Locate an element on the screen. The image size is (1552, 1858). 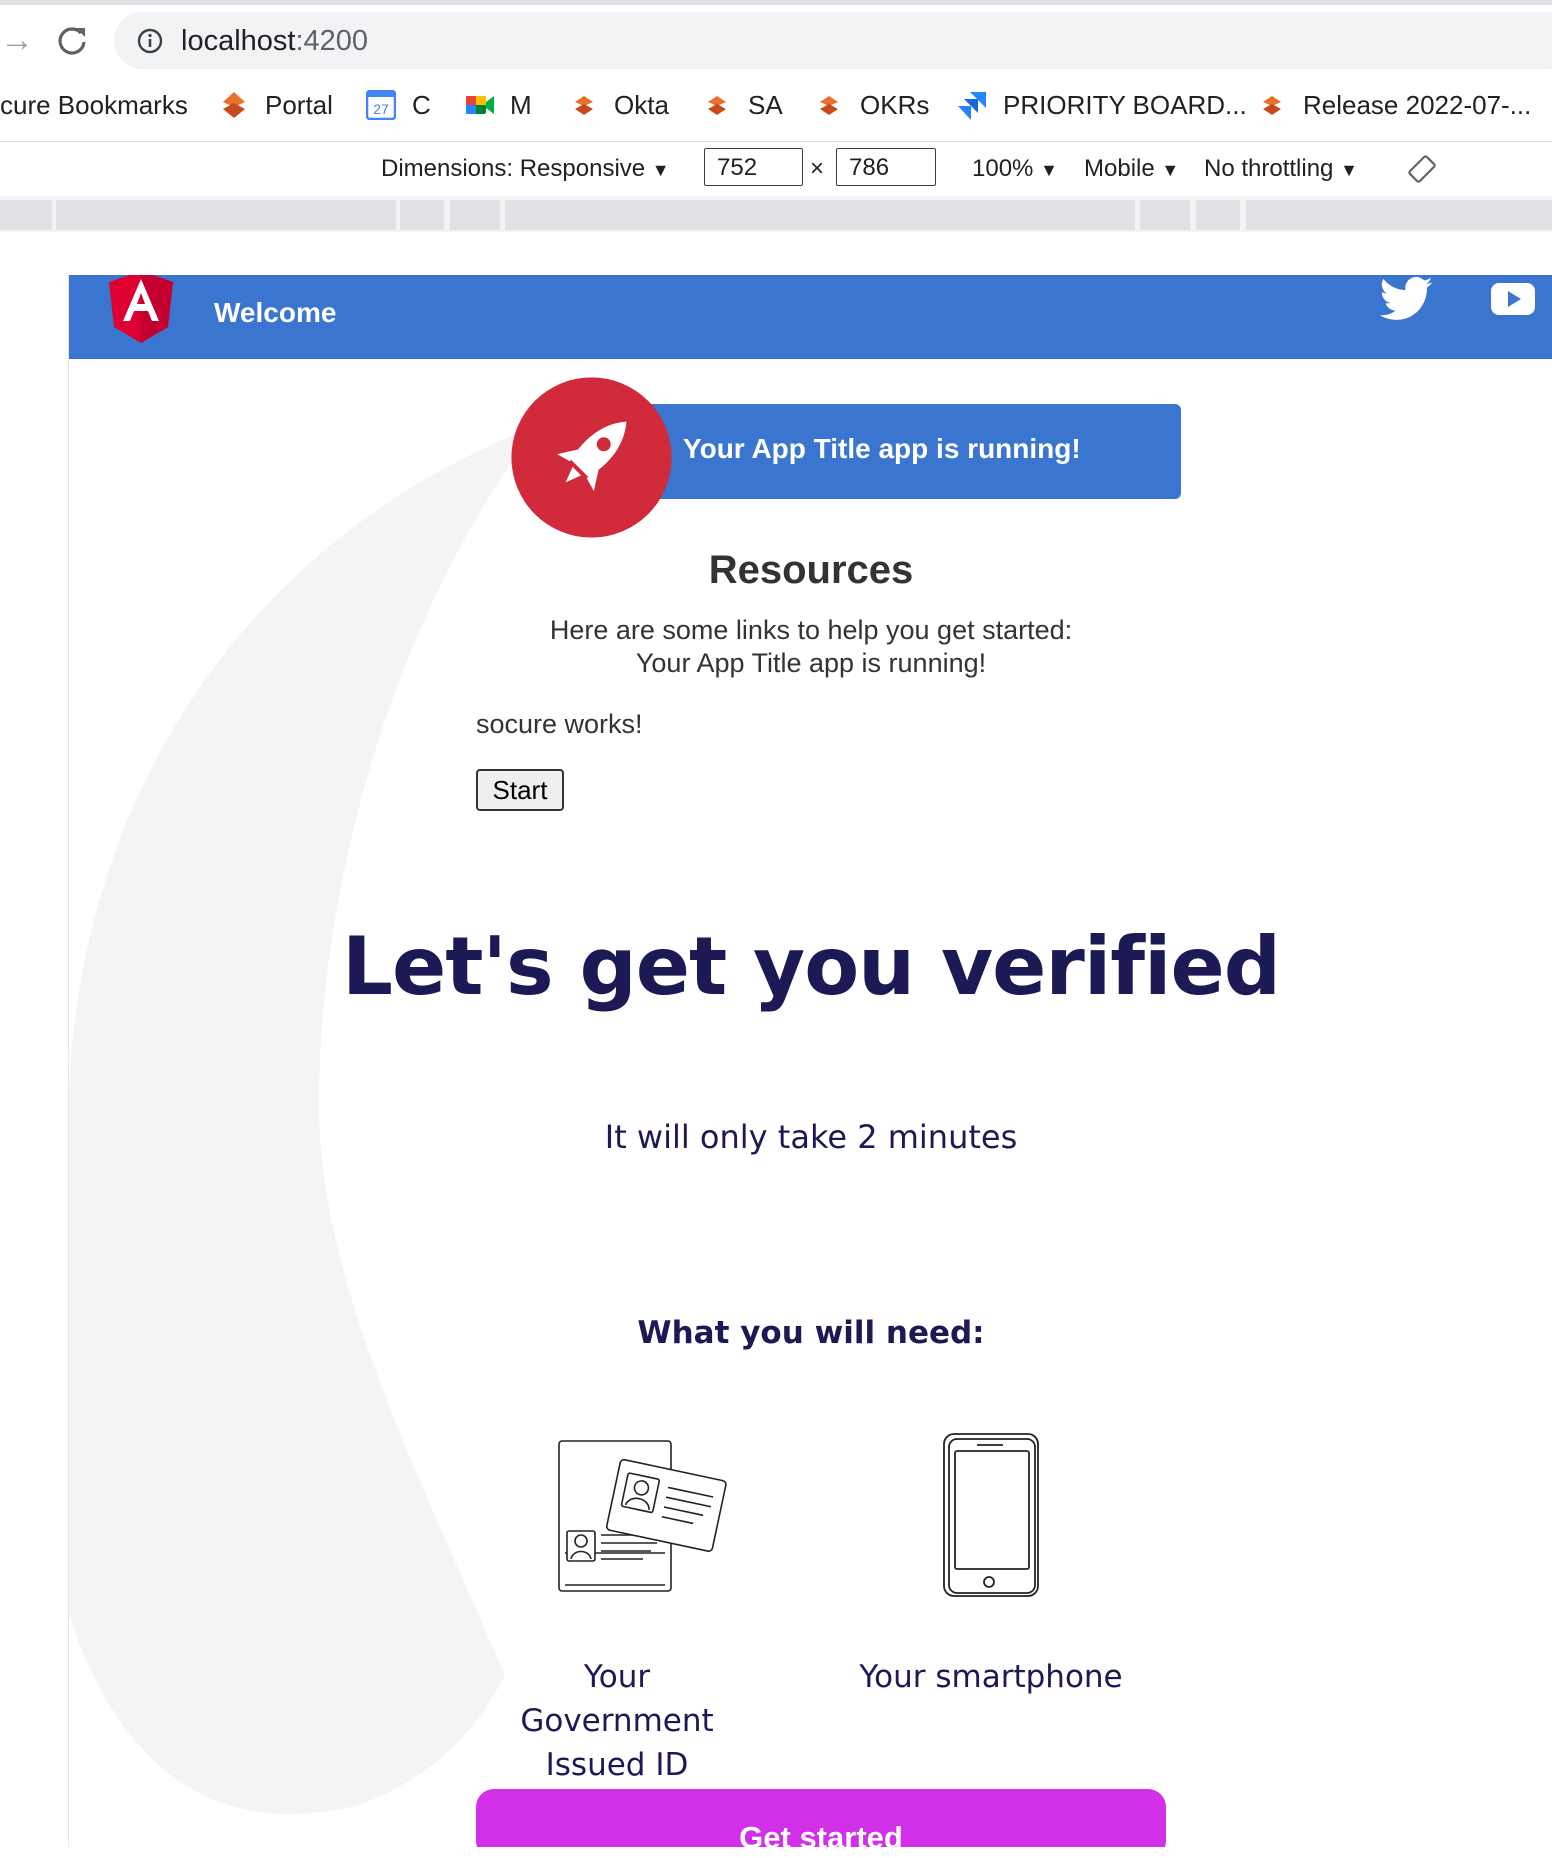
socure-works-text: socure works! is located at coordinates (559, 724).